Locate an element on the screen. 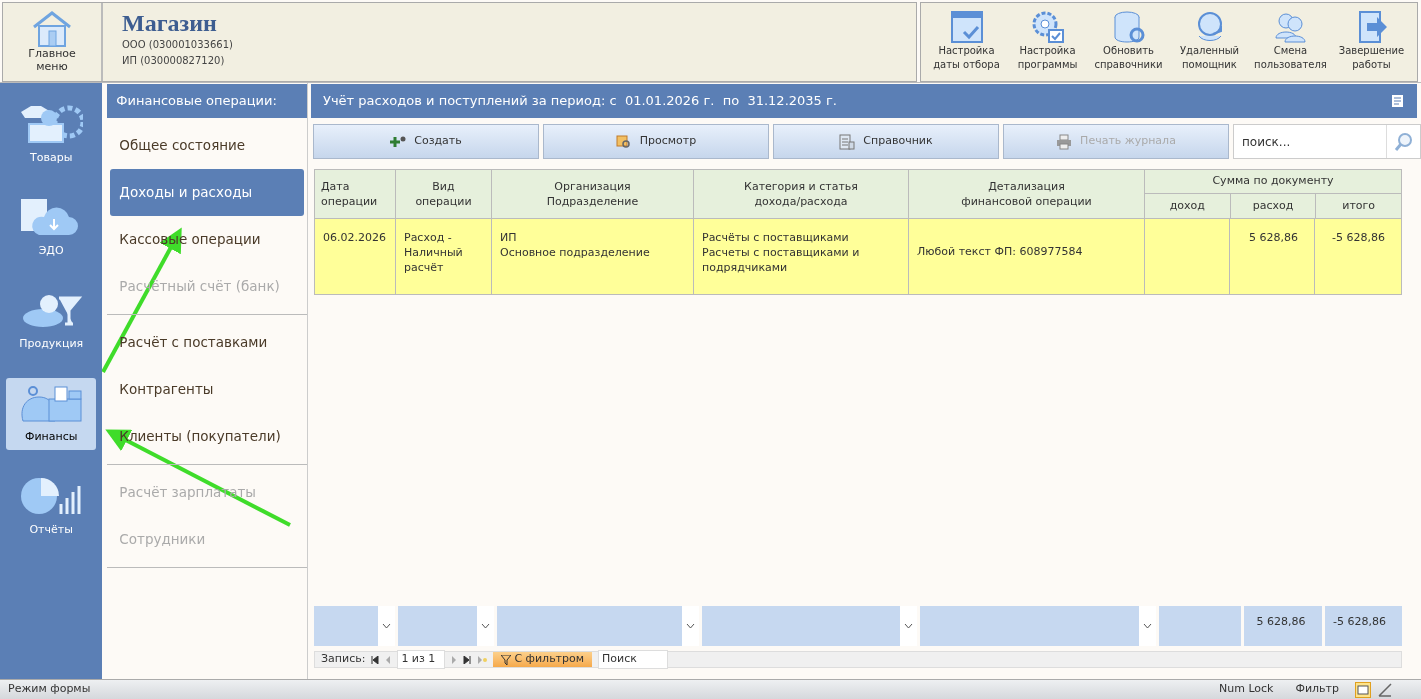  toolbar-button: Обновить справочники is located at coordinates (1128, 42).